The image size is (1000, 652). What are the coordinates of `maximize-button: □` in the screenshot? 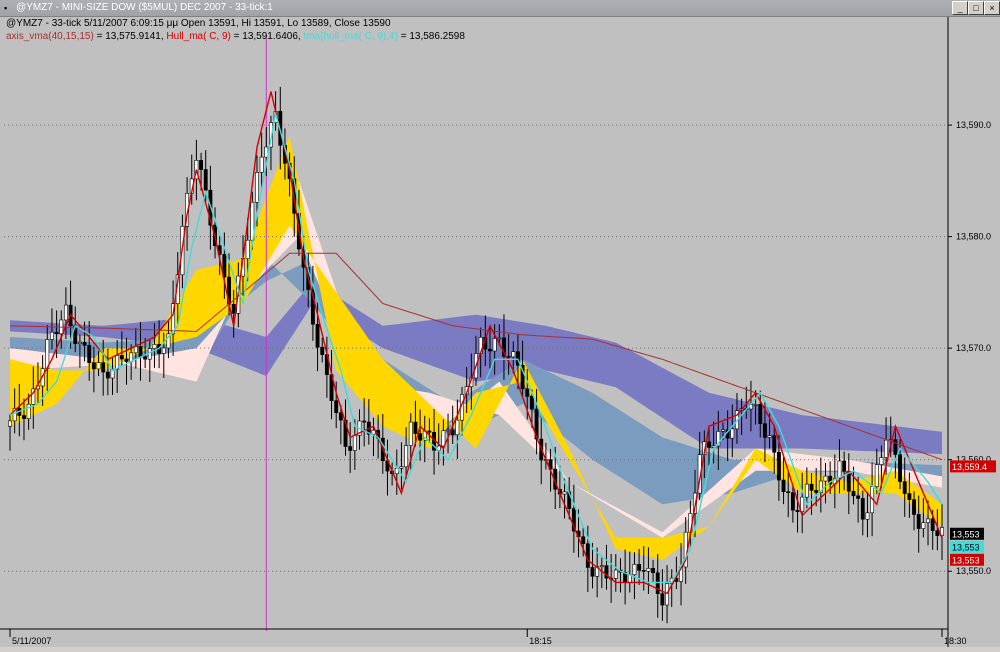 It's located at (976, 8).